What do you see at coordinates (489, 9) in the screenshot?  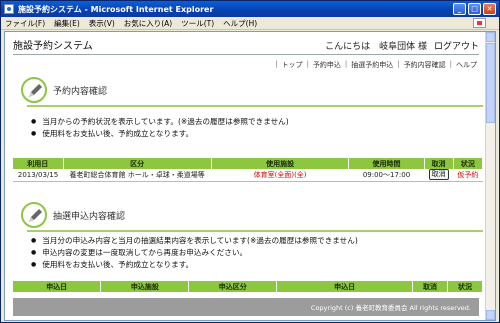 I see `close-button: ✕` at bounding box center [489, 9].